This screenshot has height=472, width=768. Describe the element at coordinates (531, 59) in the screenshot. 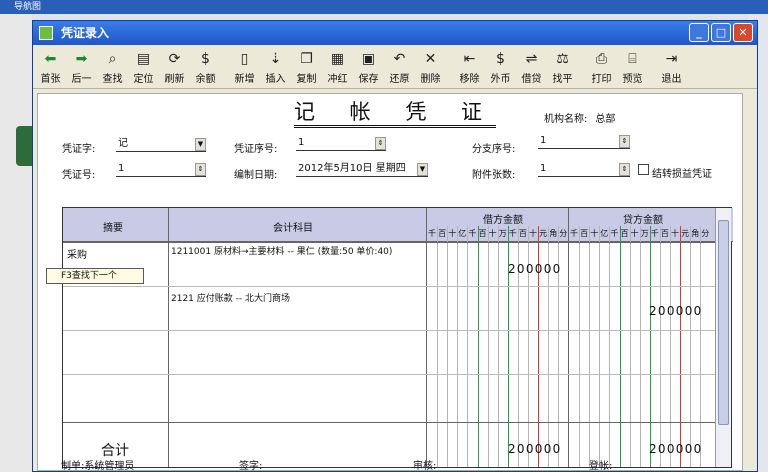

I see `debit-credit-icon: ⇌` at that location.